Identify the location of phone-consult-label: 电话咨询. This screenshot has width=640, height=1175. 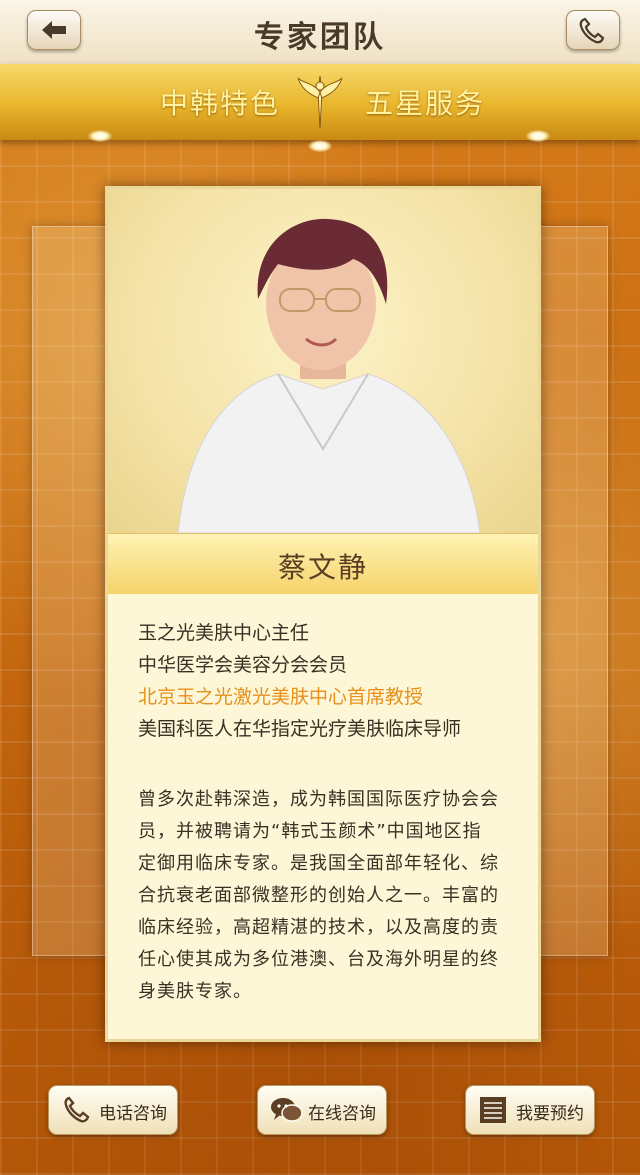
(133, 1114).